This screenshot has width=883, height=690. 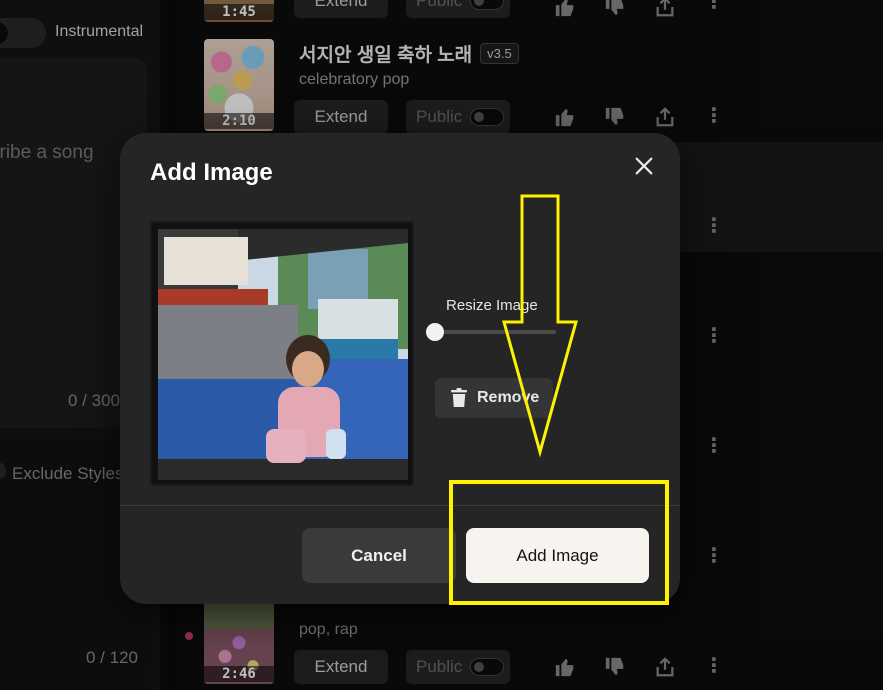 I want to click on remove-image-button: Remove, so click(x=494, y=398).